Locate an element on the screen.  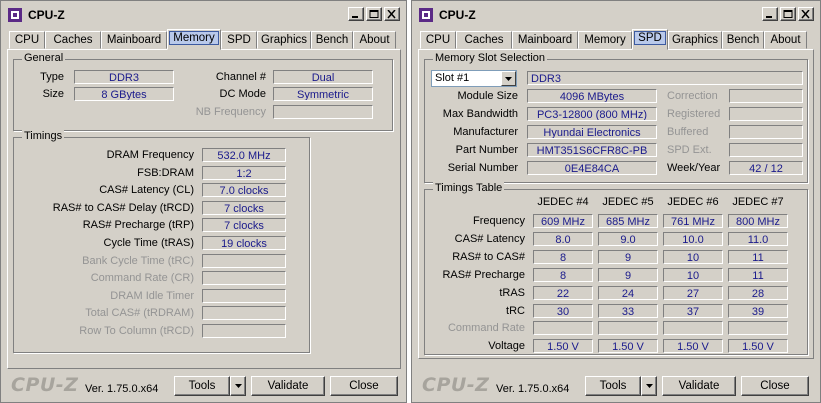
buffered-value is located at coordinates (766, 132).